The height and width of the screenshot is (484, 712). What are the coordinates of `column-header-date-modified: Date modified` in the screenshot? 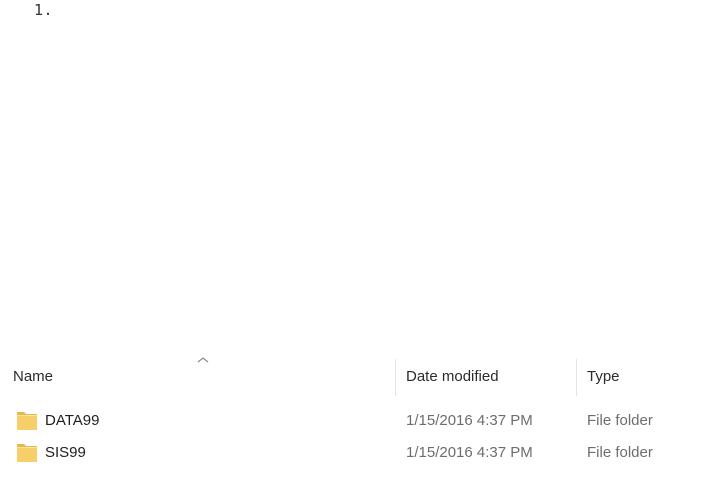 It's located at (452, 376).